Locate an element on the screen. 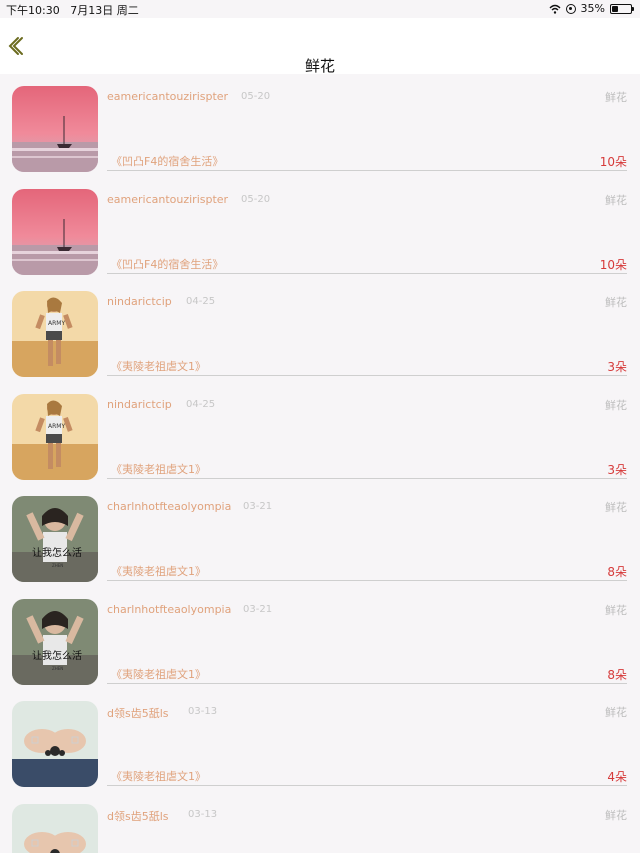  list-item: d领s齿5舐ls 03-13 鲜花 《夷陵老祖虐文1》 4朵 is located at coordinates (320, 740).